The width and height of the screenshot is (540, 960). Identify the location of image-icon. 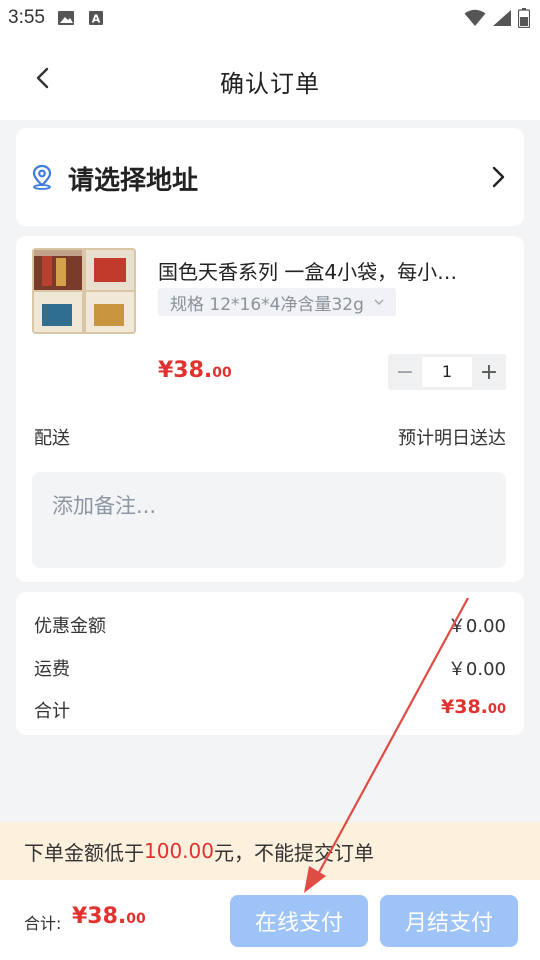
(65, 18).